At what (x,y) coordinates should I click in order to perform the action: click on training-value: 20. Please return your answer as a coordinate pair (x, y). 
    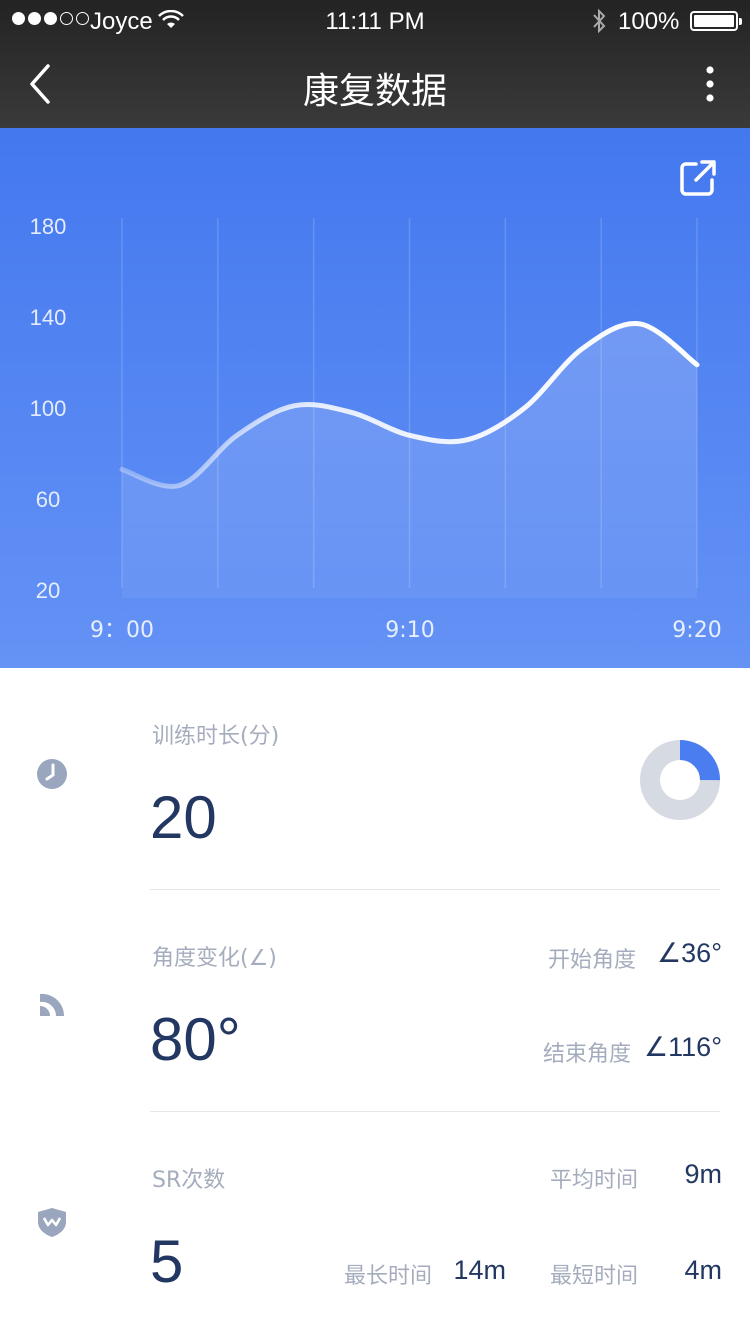
    Looking at the image, I should click on (183, 817).